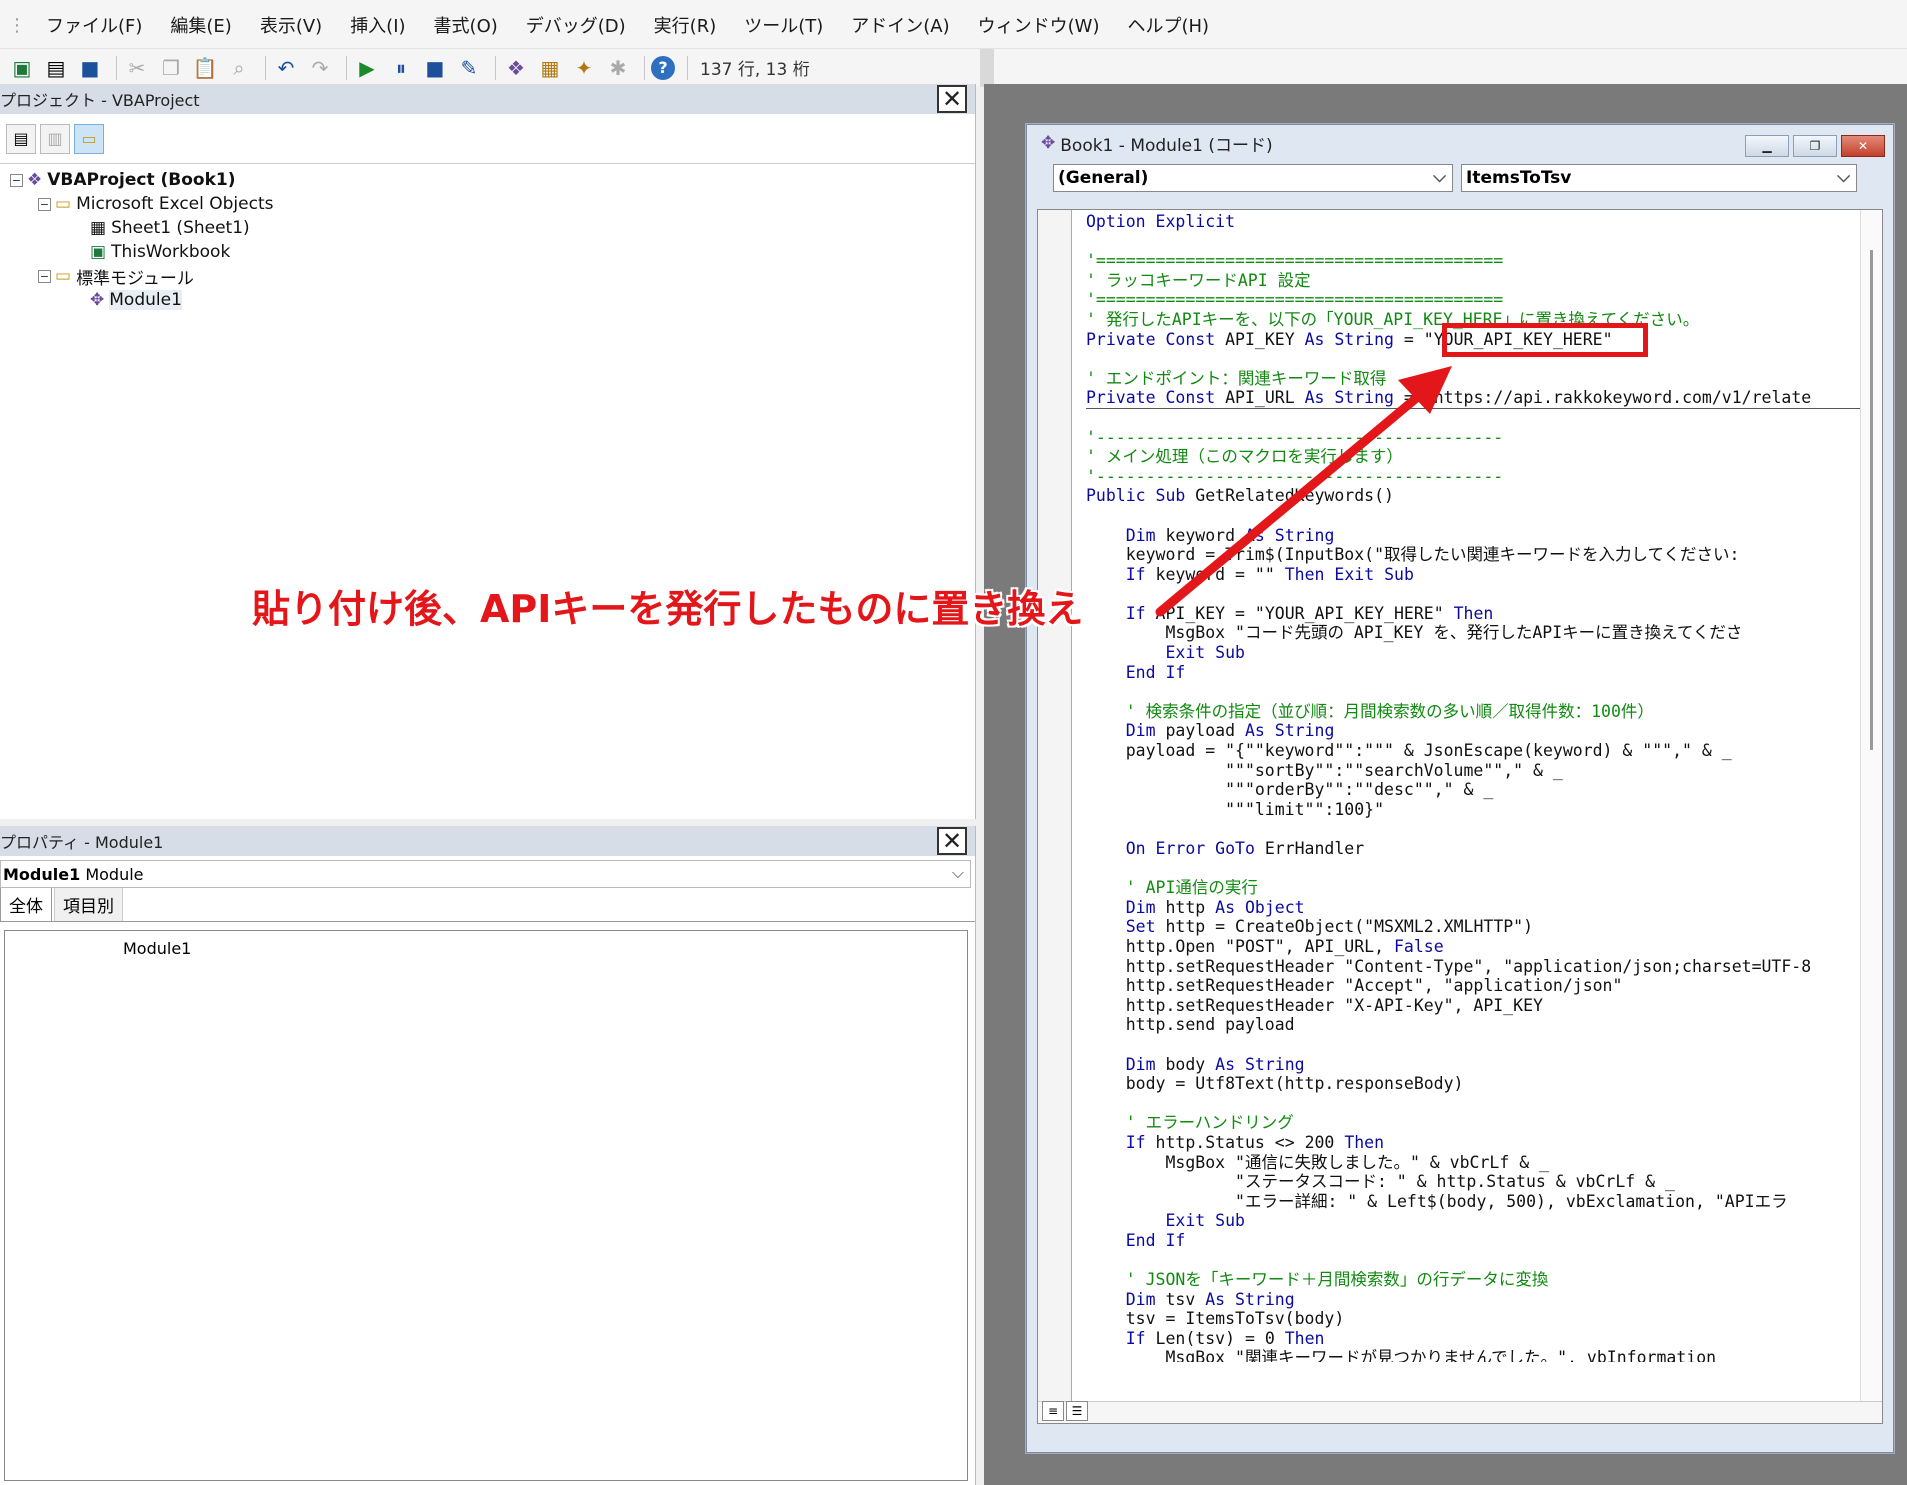  Describe the element at coordinates (1473, 849) in the screenshot. I see `code-line: On Error GoTo ErrHandler` at that location.